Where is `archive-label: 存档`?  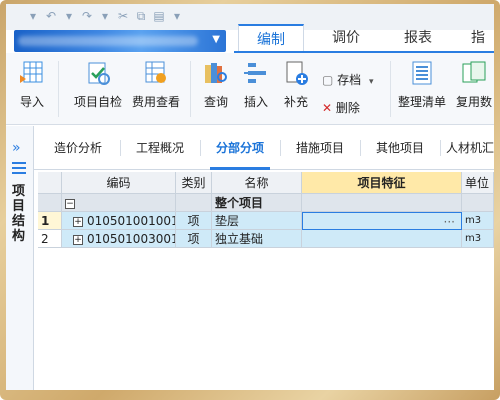 archive-label: 存档 is located at coordinates (349, 80).